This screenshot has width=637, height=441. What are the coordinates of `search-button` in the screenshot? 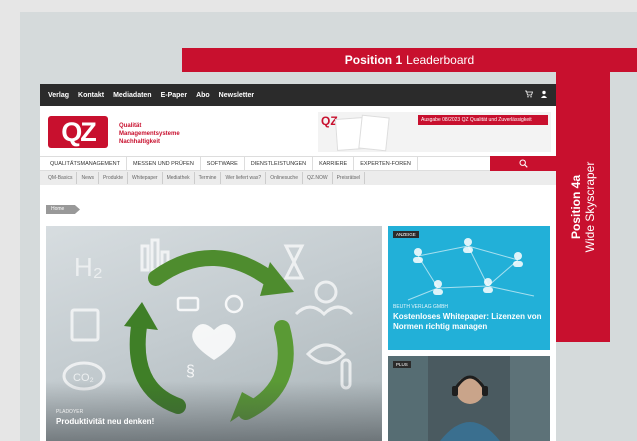 It's located at (523, 163).